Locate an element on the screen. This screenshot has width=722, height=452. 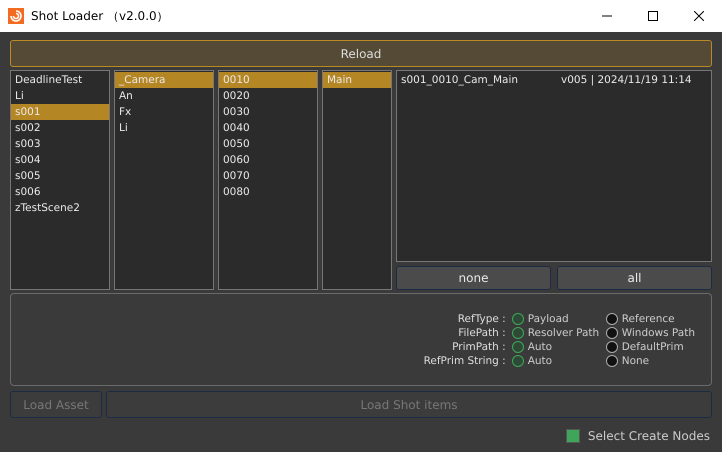
list-item: 0050 is located at coordinates (268, 144).